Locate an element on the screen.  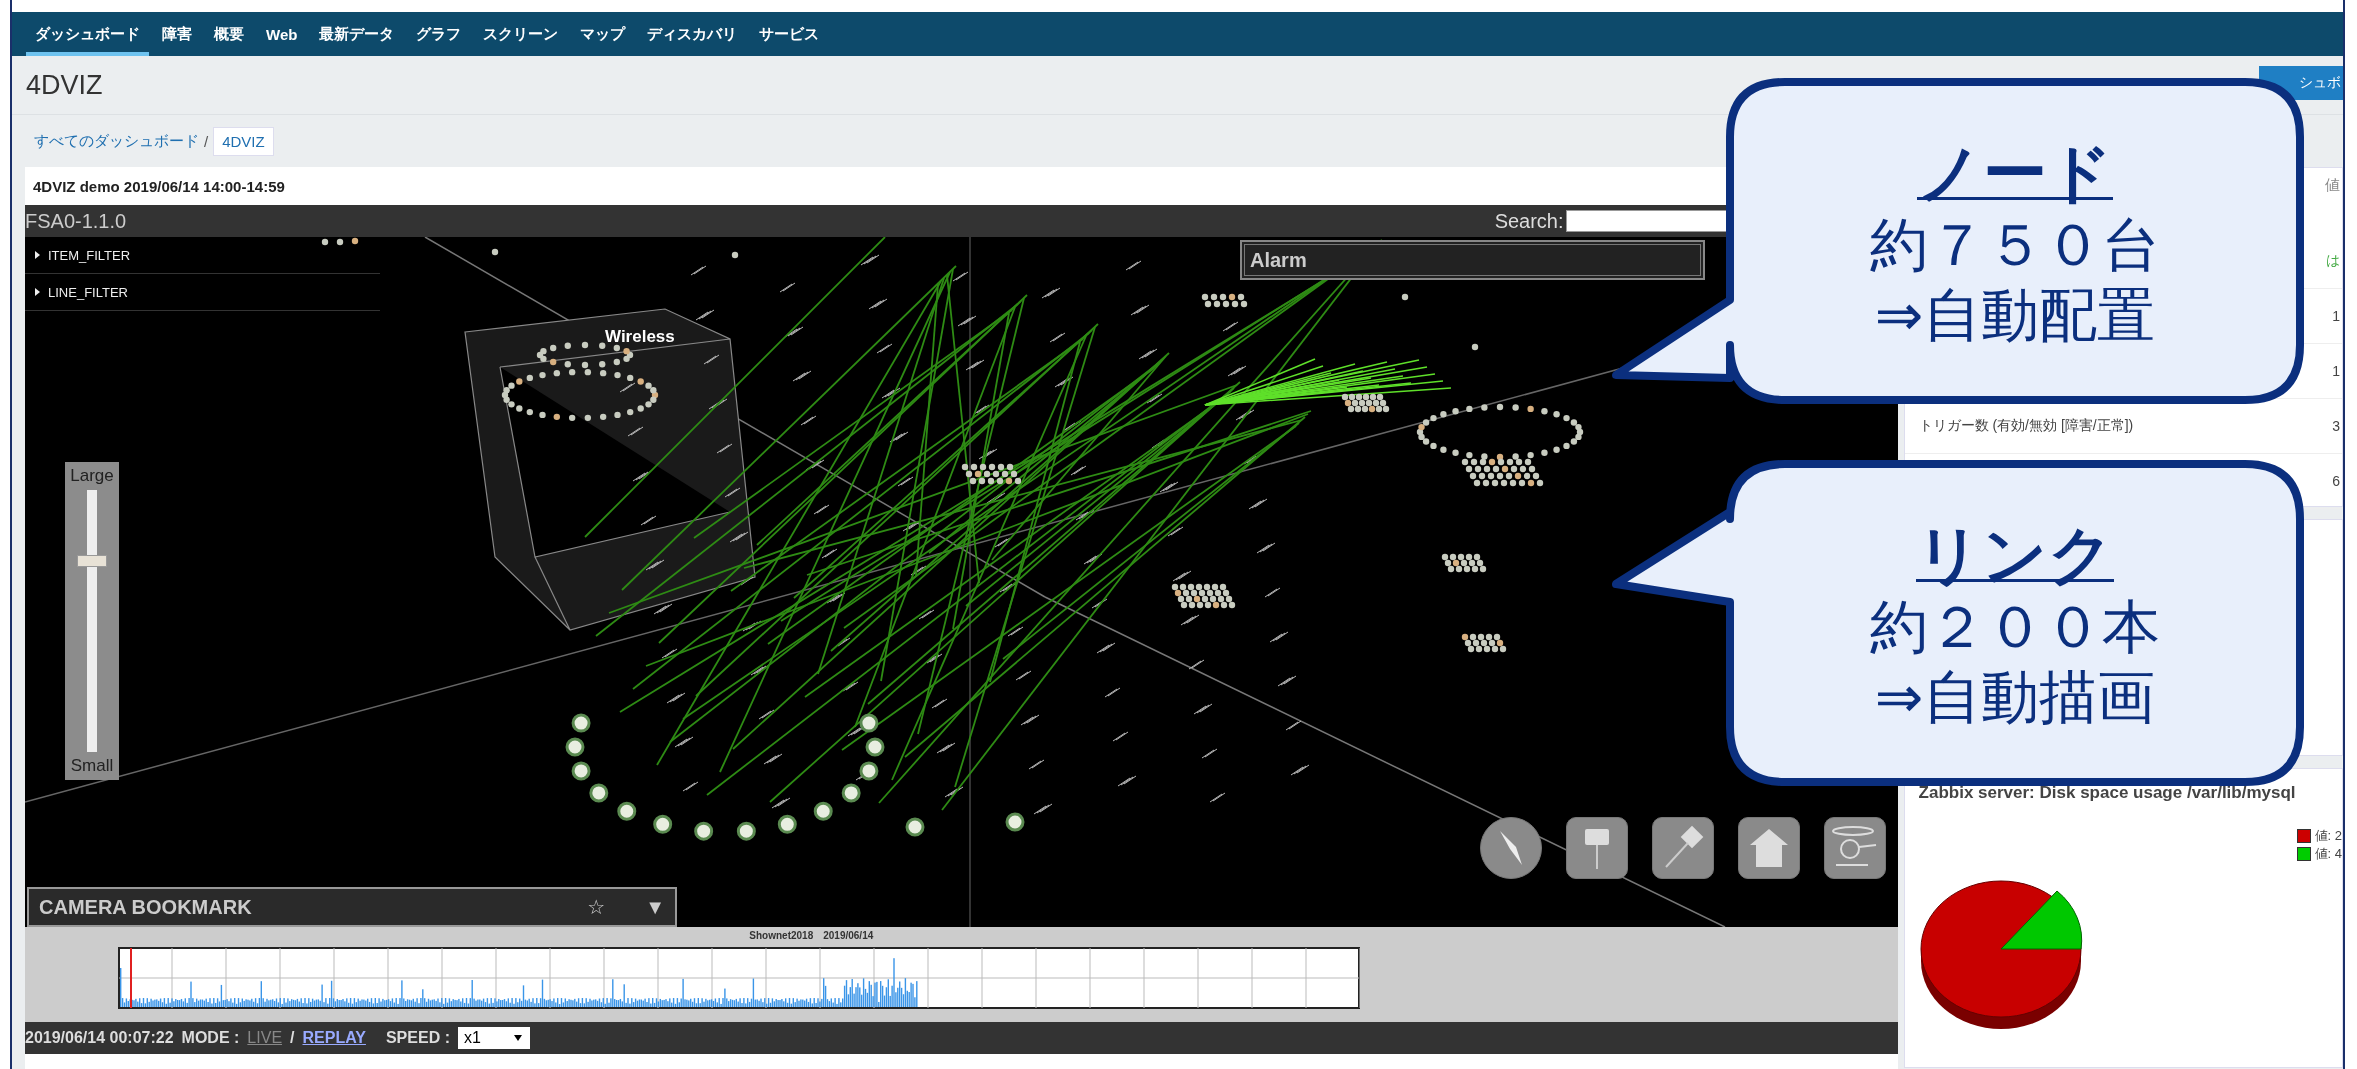
nav-tab: マップ is located at coordinates (603, 34).